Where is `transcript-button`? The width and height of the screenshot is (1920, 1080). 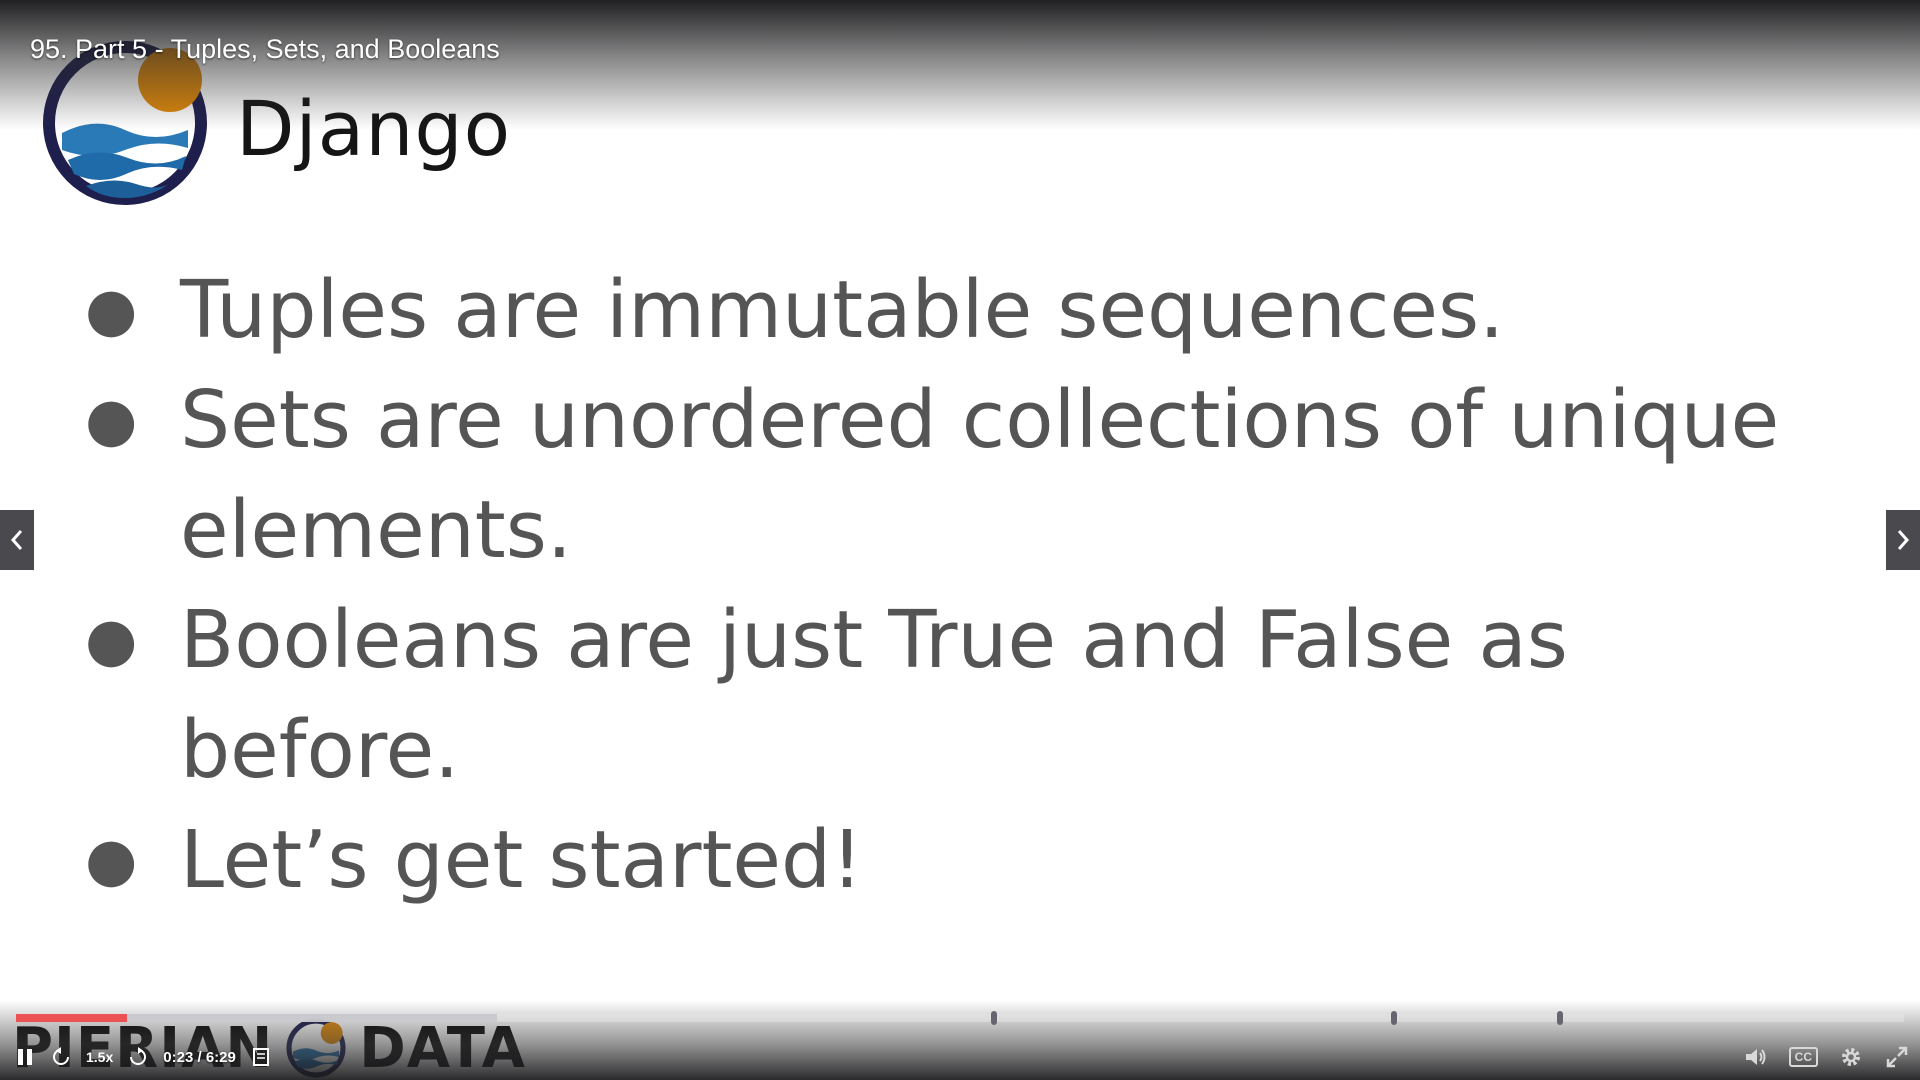 transcript-button is located at coordinates (261, 1057).